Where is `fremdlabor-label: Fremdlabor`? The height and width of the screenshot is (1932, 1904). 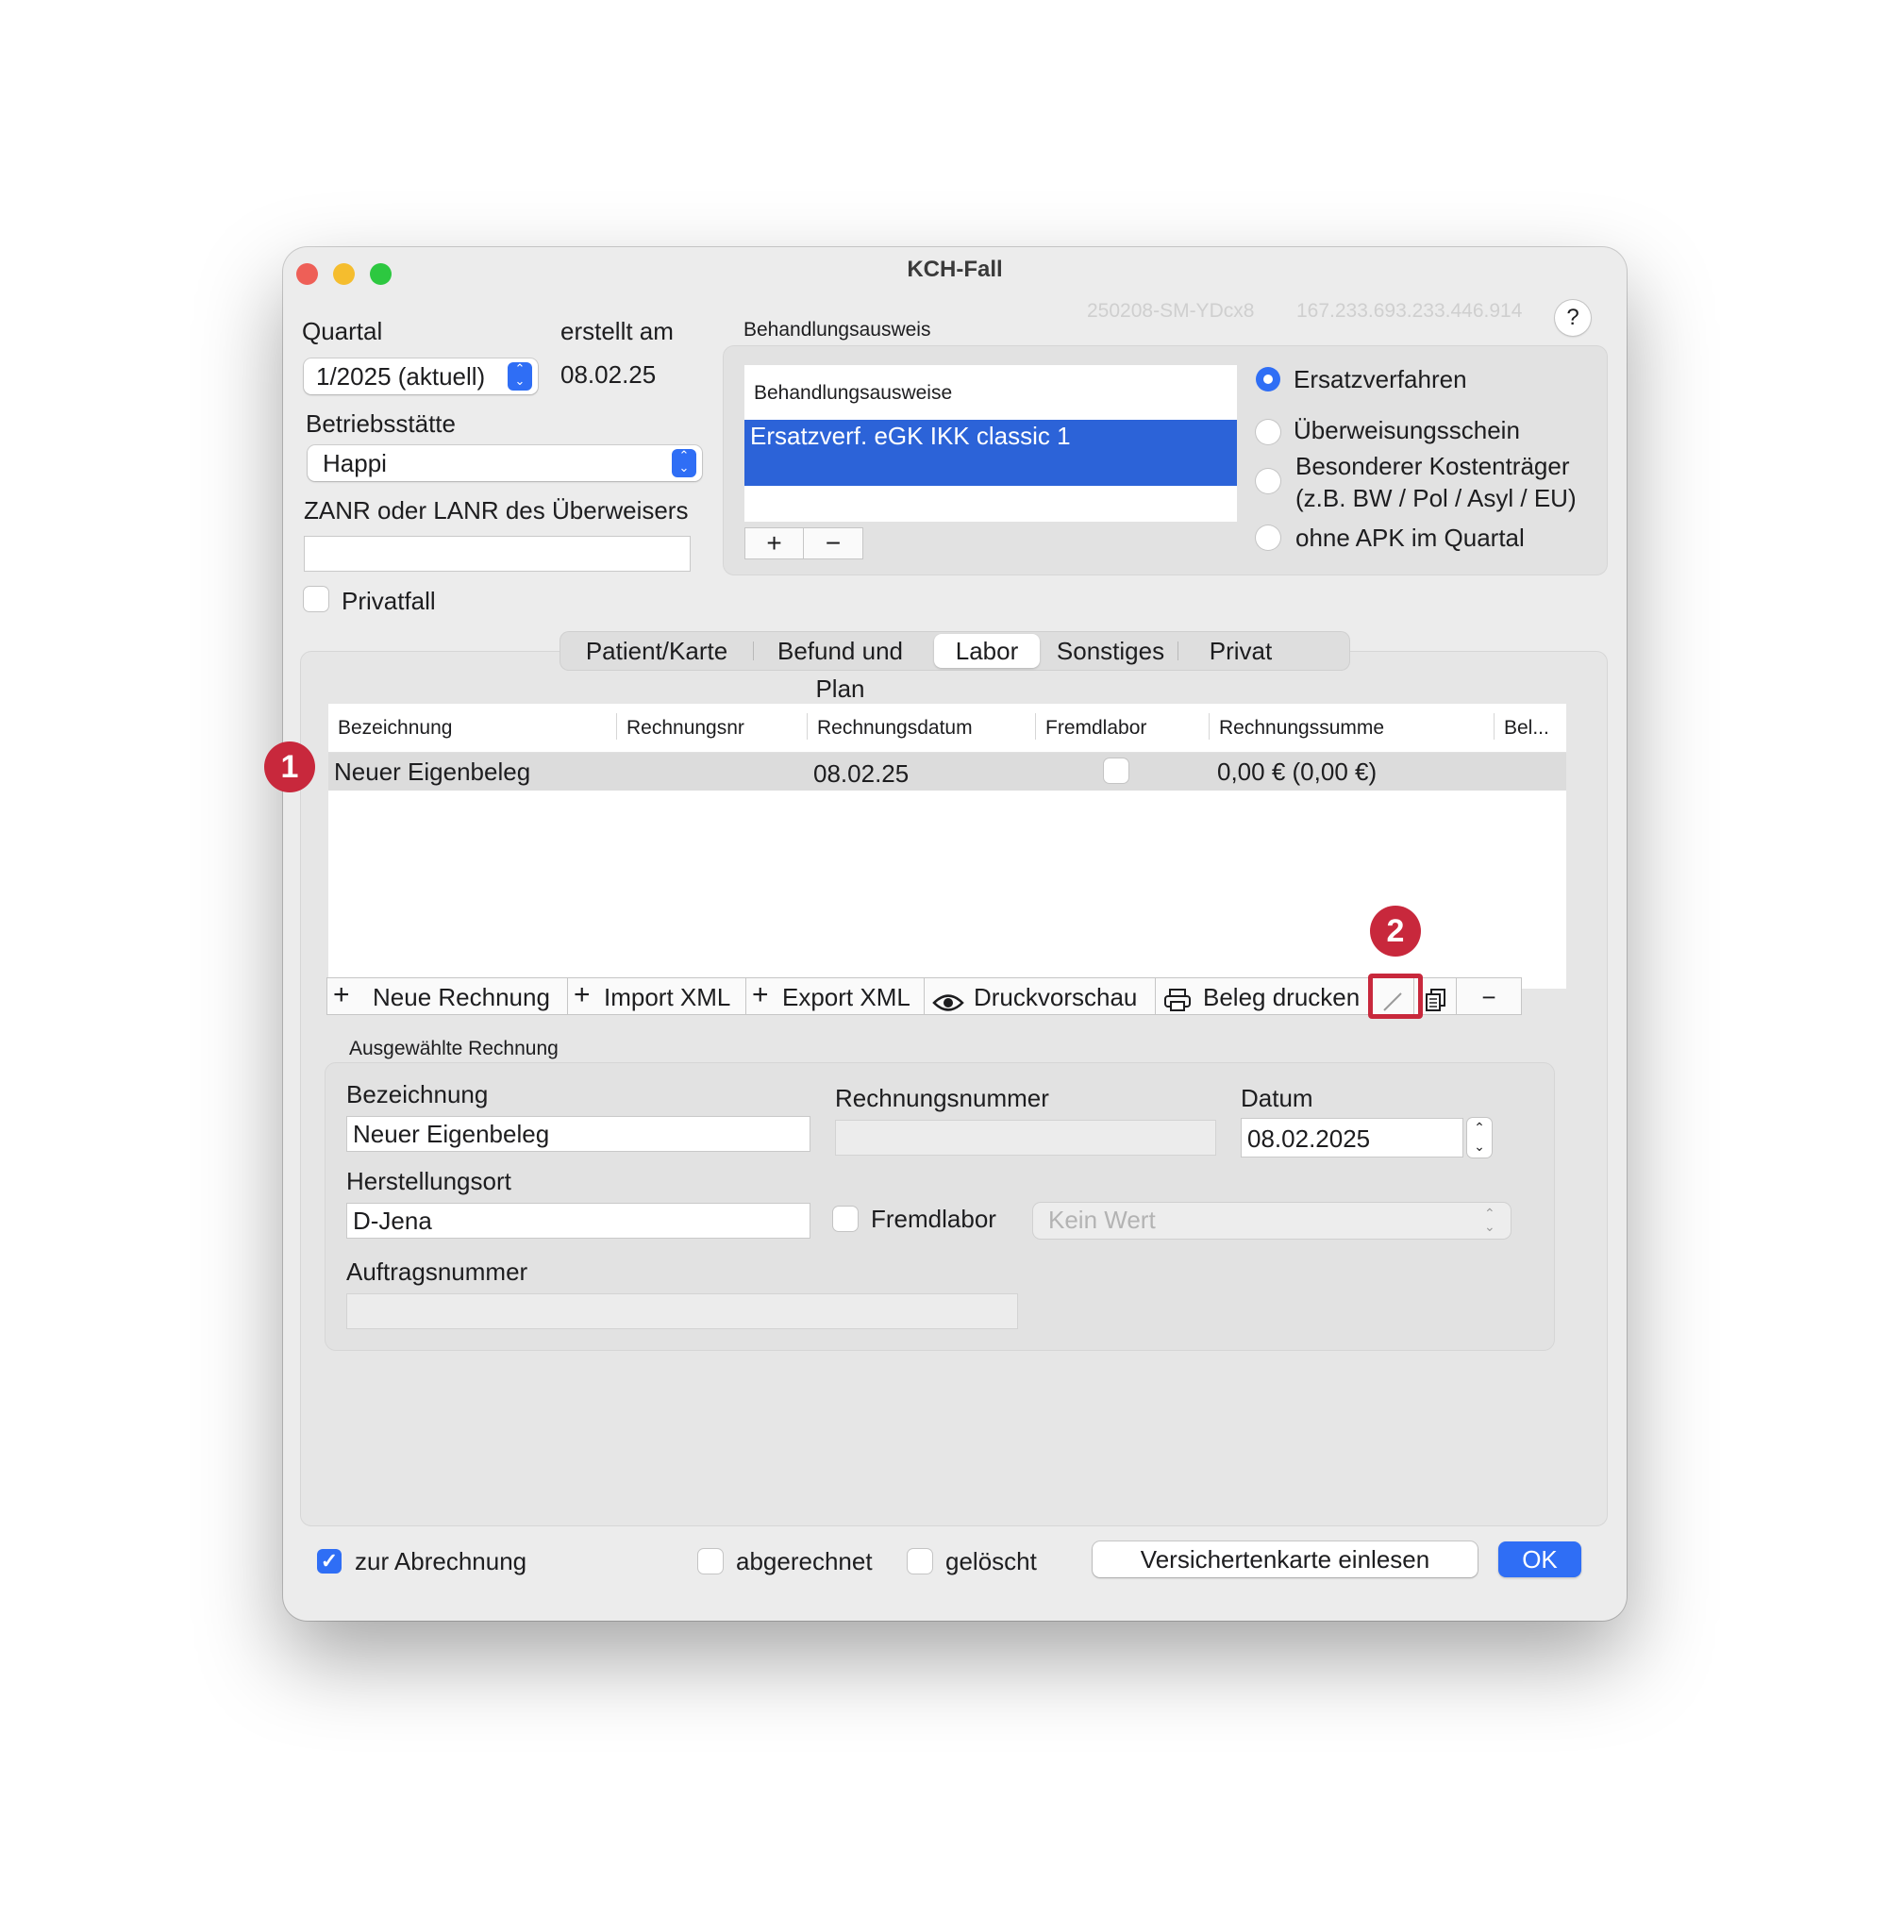
fremdlabor-label: Fremdlabor is located at coordinates (933, 1219).